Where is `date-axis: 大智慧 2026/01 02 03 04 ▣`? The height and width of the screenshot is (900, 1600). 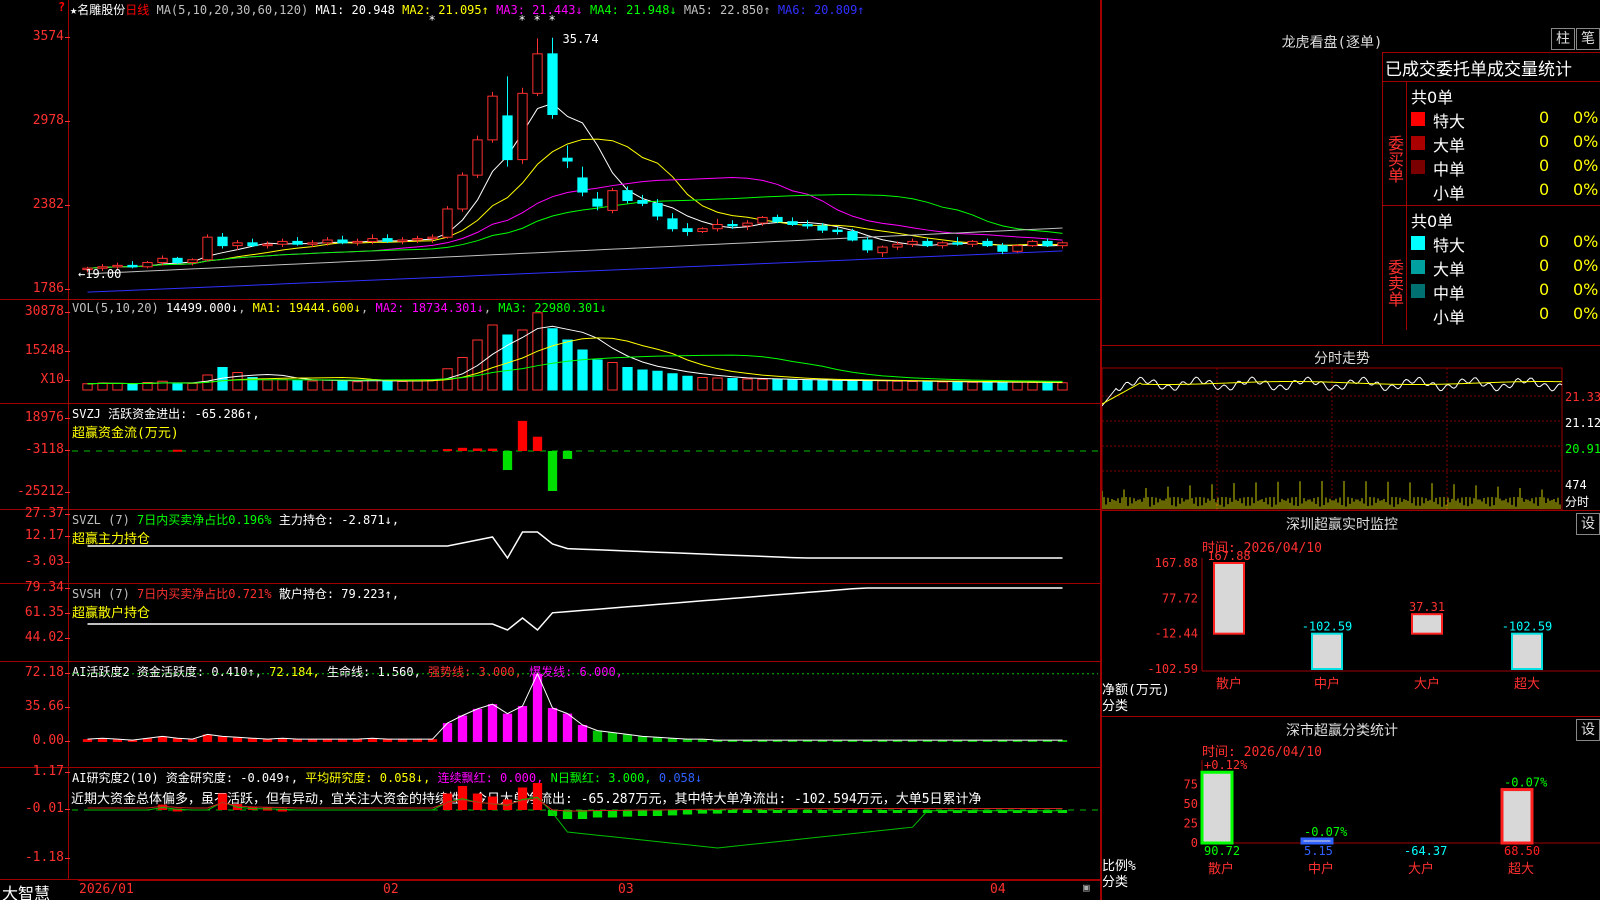
date-axis: 大智慧 2026/01 02 03 04 ▣ is located at coordinates (550, 890).